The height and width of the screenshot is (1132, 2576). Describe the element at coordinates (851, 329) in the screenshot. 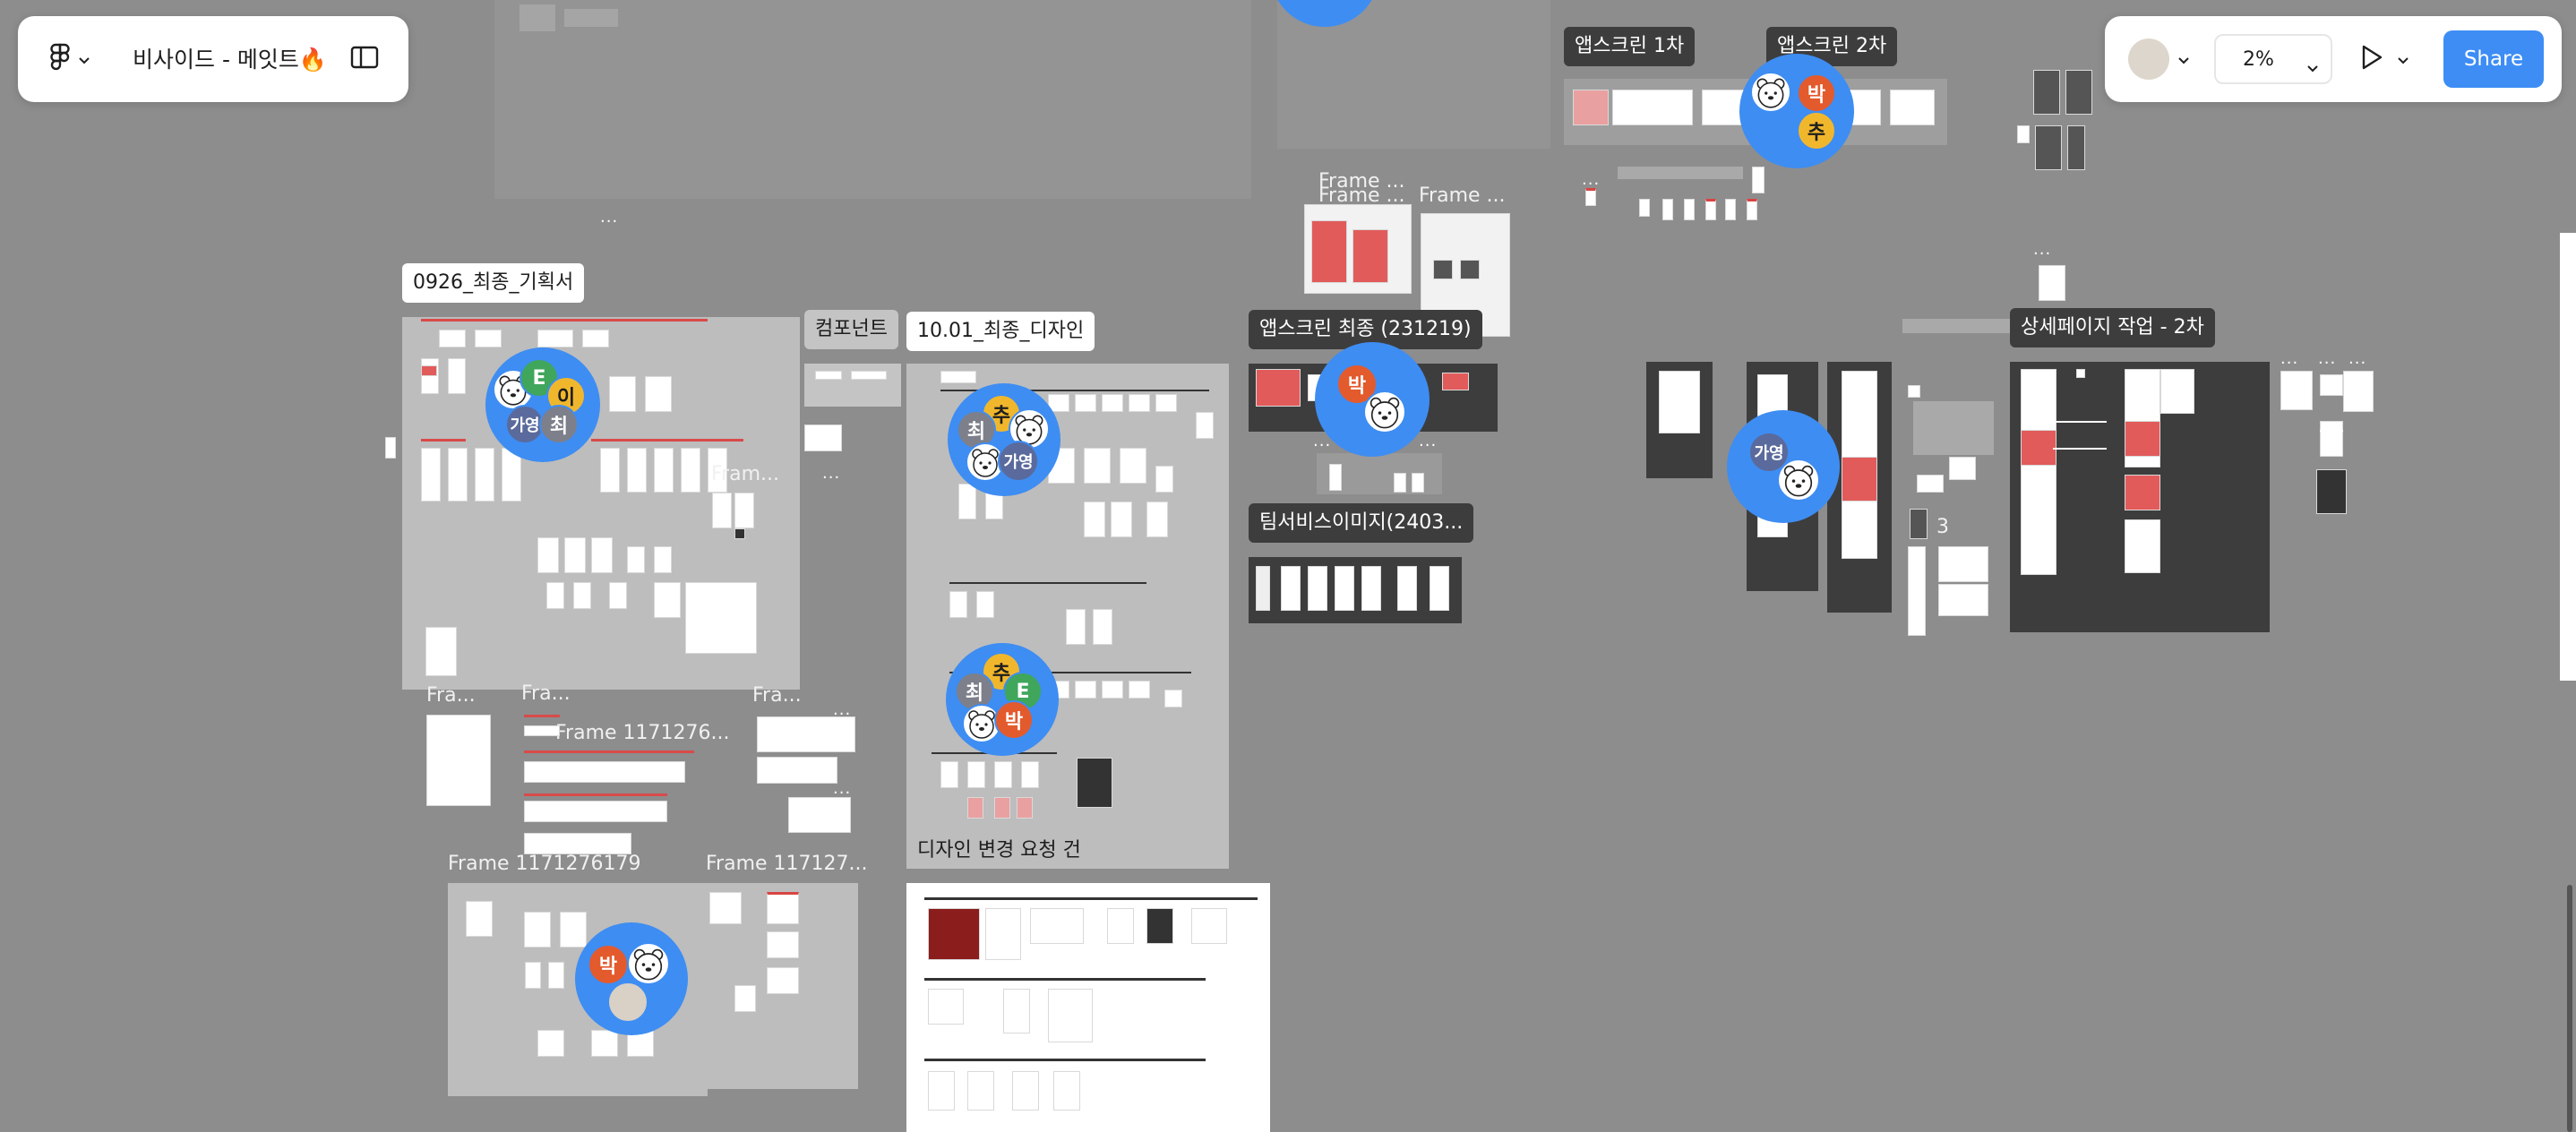

I see `frame-label-components: 컴포넌트` at that location.